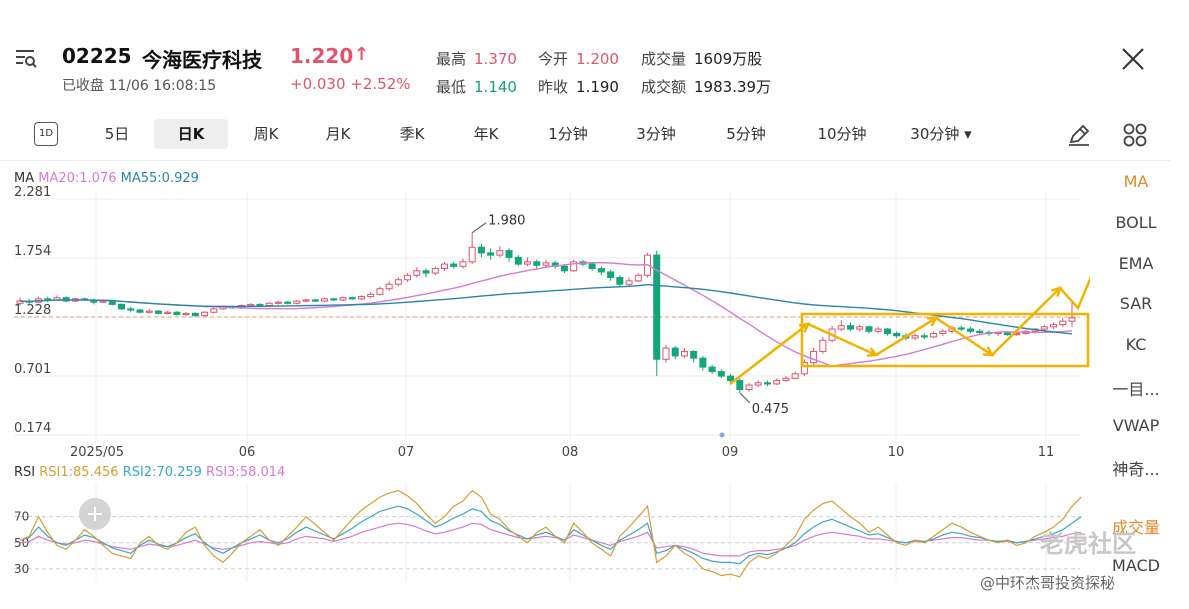  What do you see at coordinates (32, 428) in the screenshot?
I see `y-tick-label: 0.174` at bounding box center [32, 428].